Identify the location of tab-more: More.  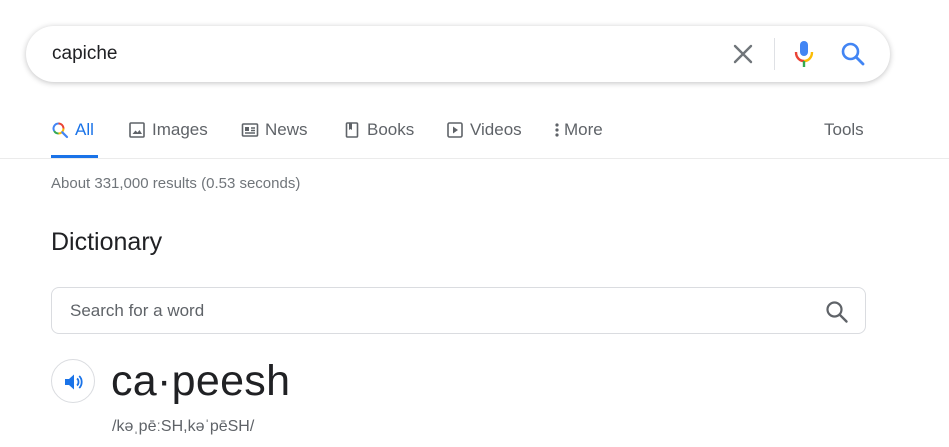
(578, 135).